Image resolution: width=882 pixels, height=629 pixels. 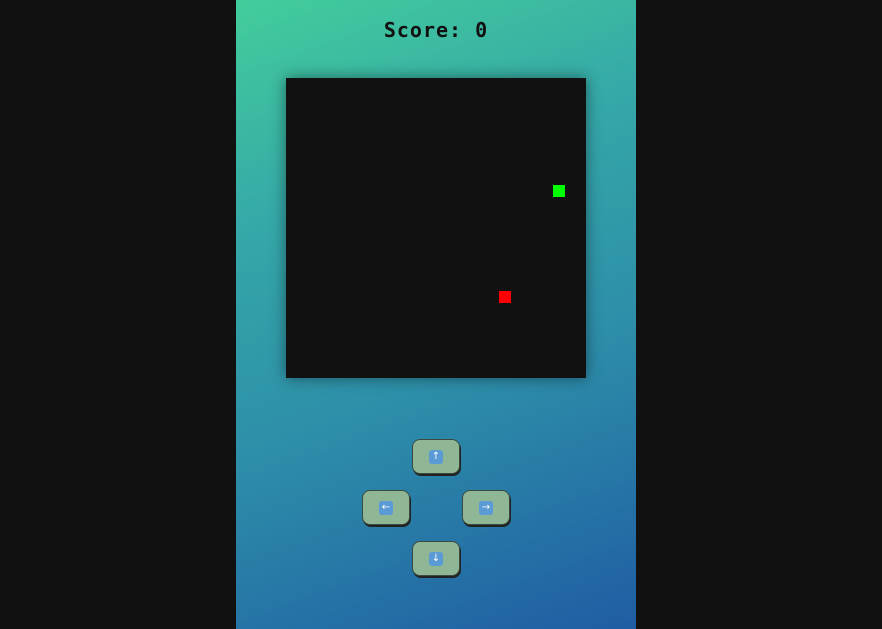 I want to click on arrow-right-icon: →, so click(x=486, y=507).